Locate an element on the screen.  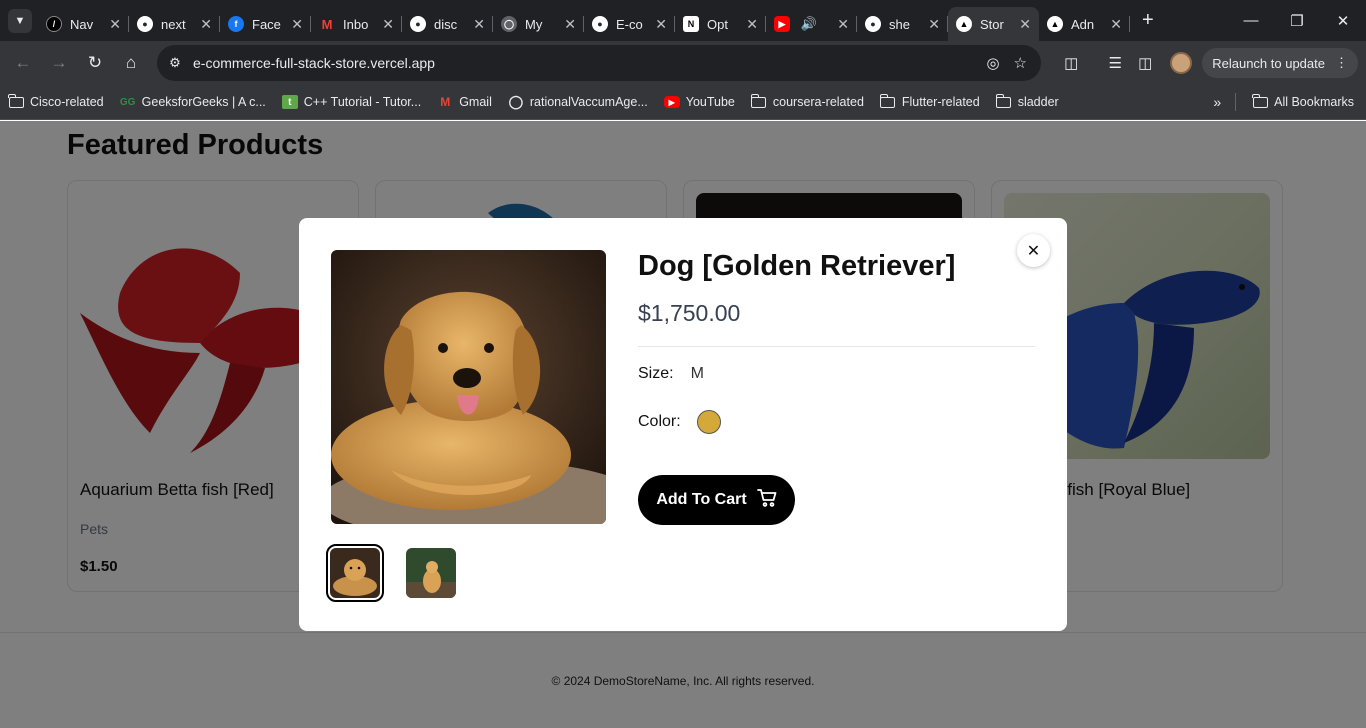
bookmarks-divider is located at coordinates (1236, 102).